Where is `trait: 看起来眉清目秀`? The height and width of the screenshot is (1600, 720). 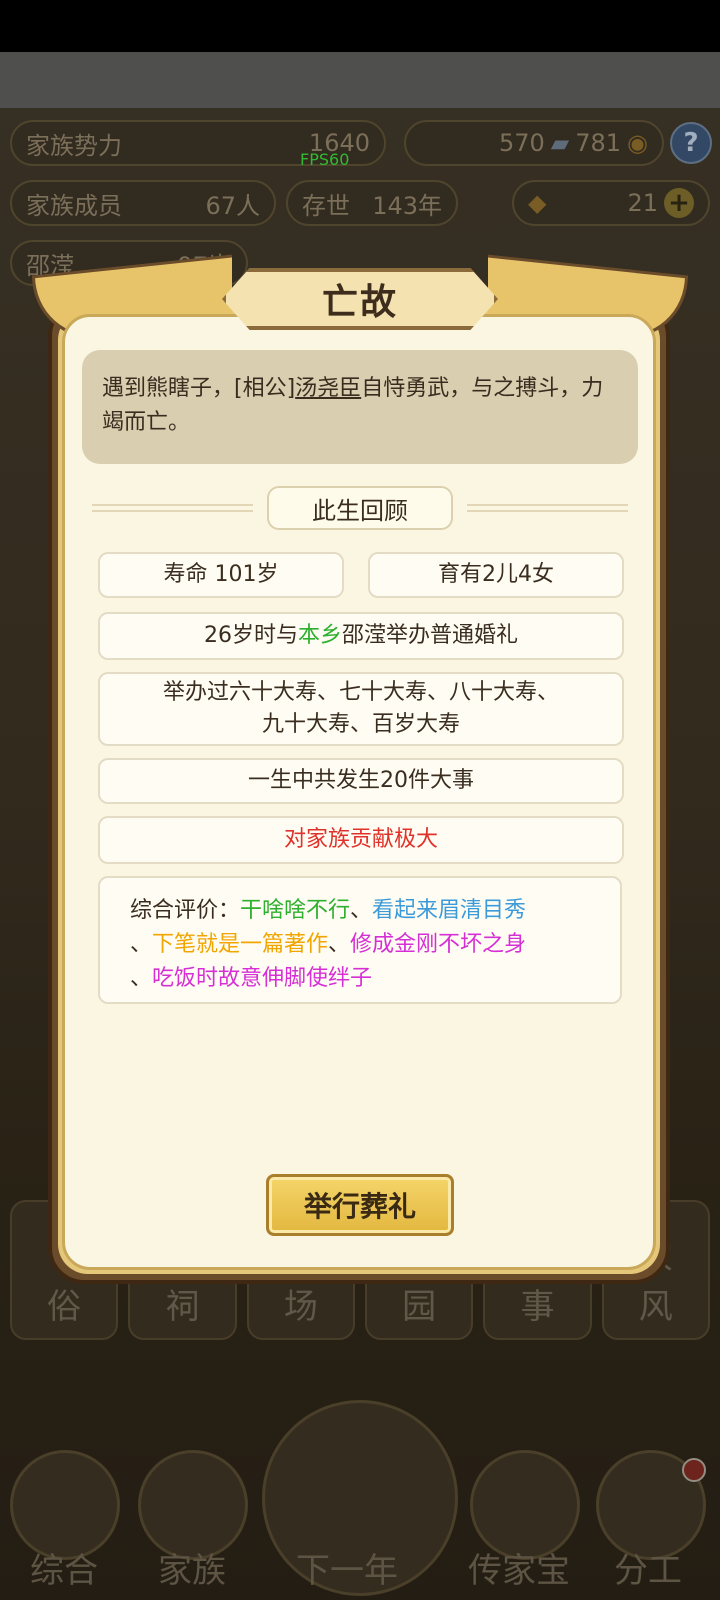 trait: 看起来眉清目秀 is located at coordinates (449, 910).